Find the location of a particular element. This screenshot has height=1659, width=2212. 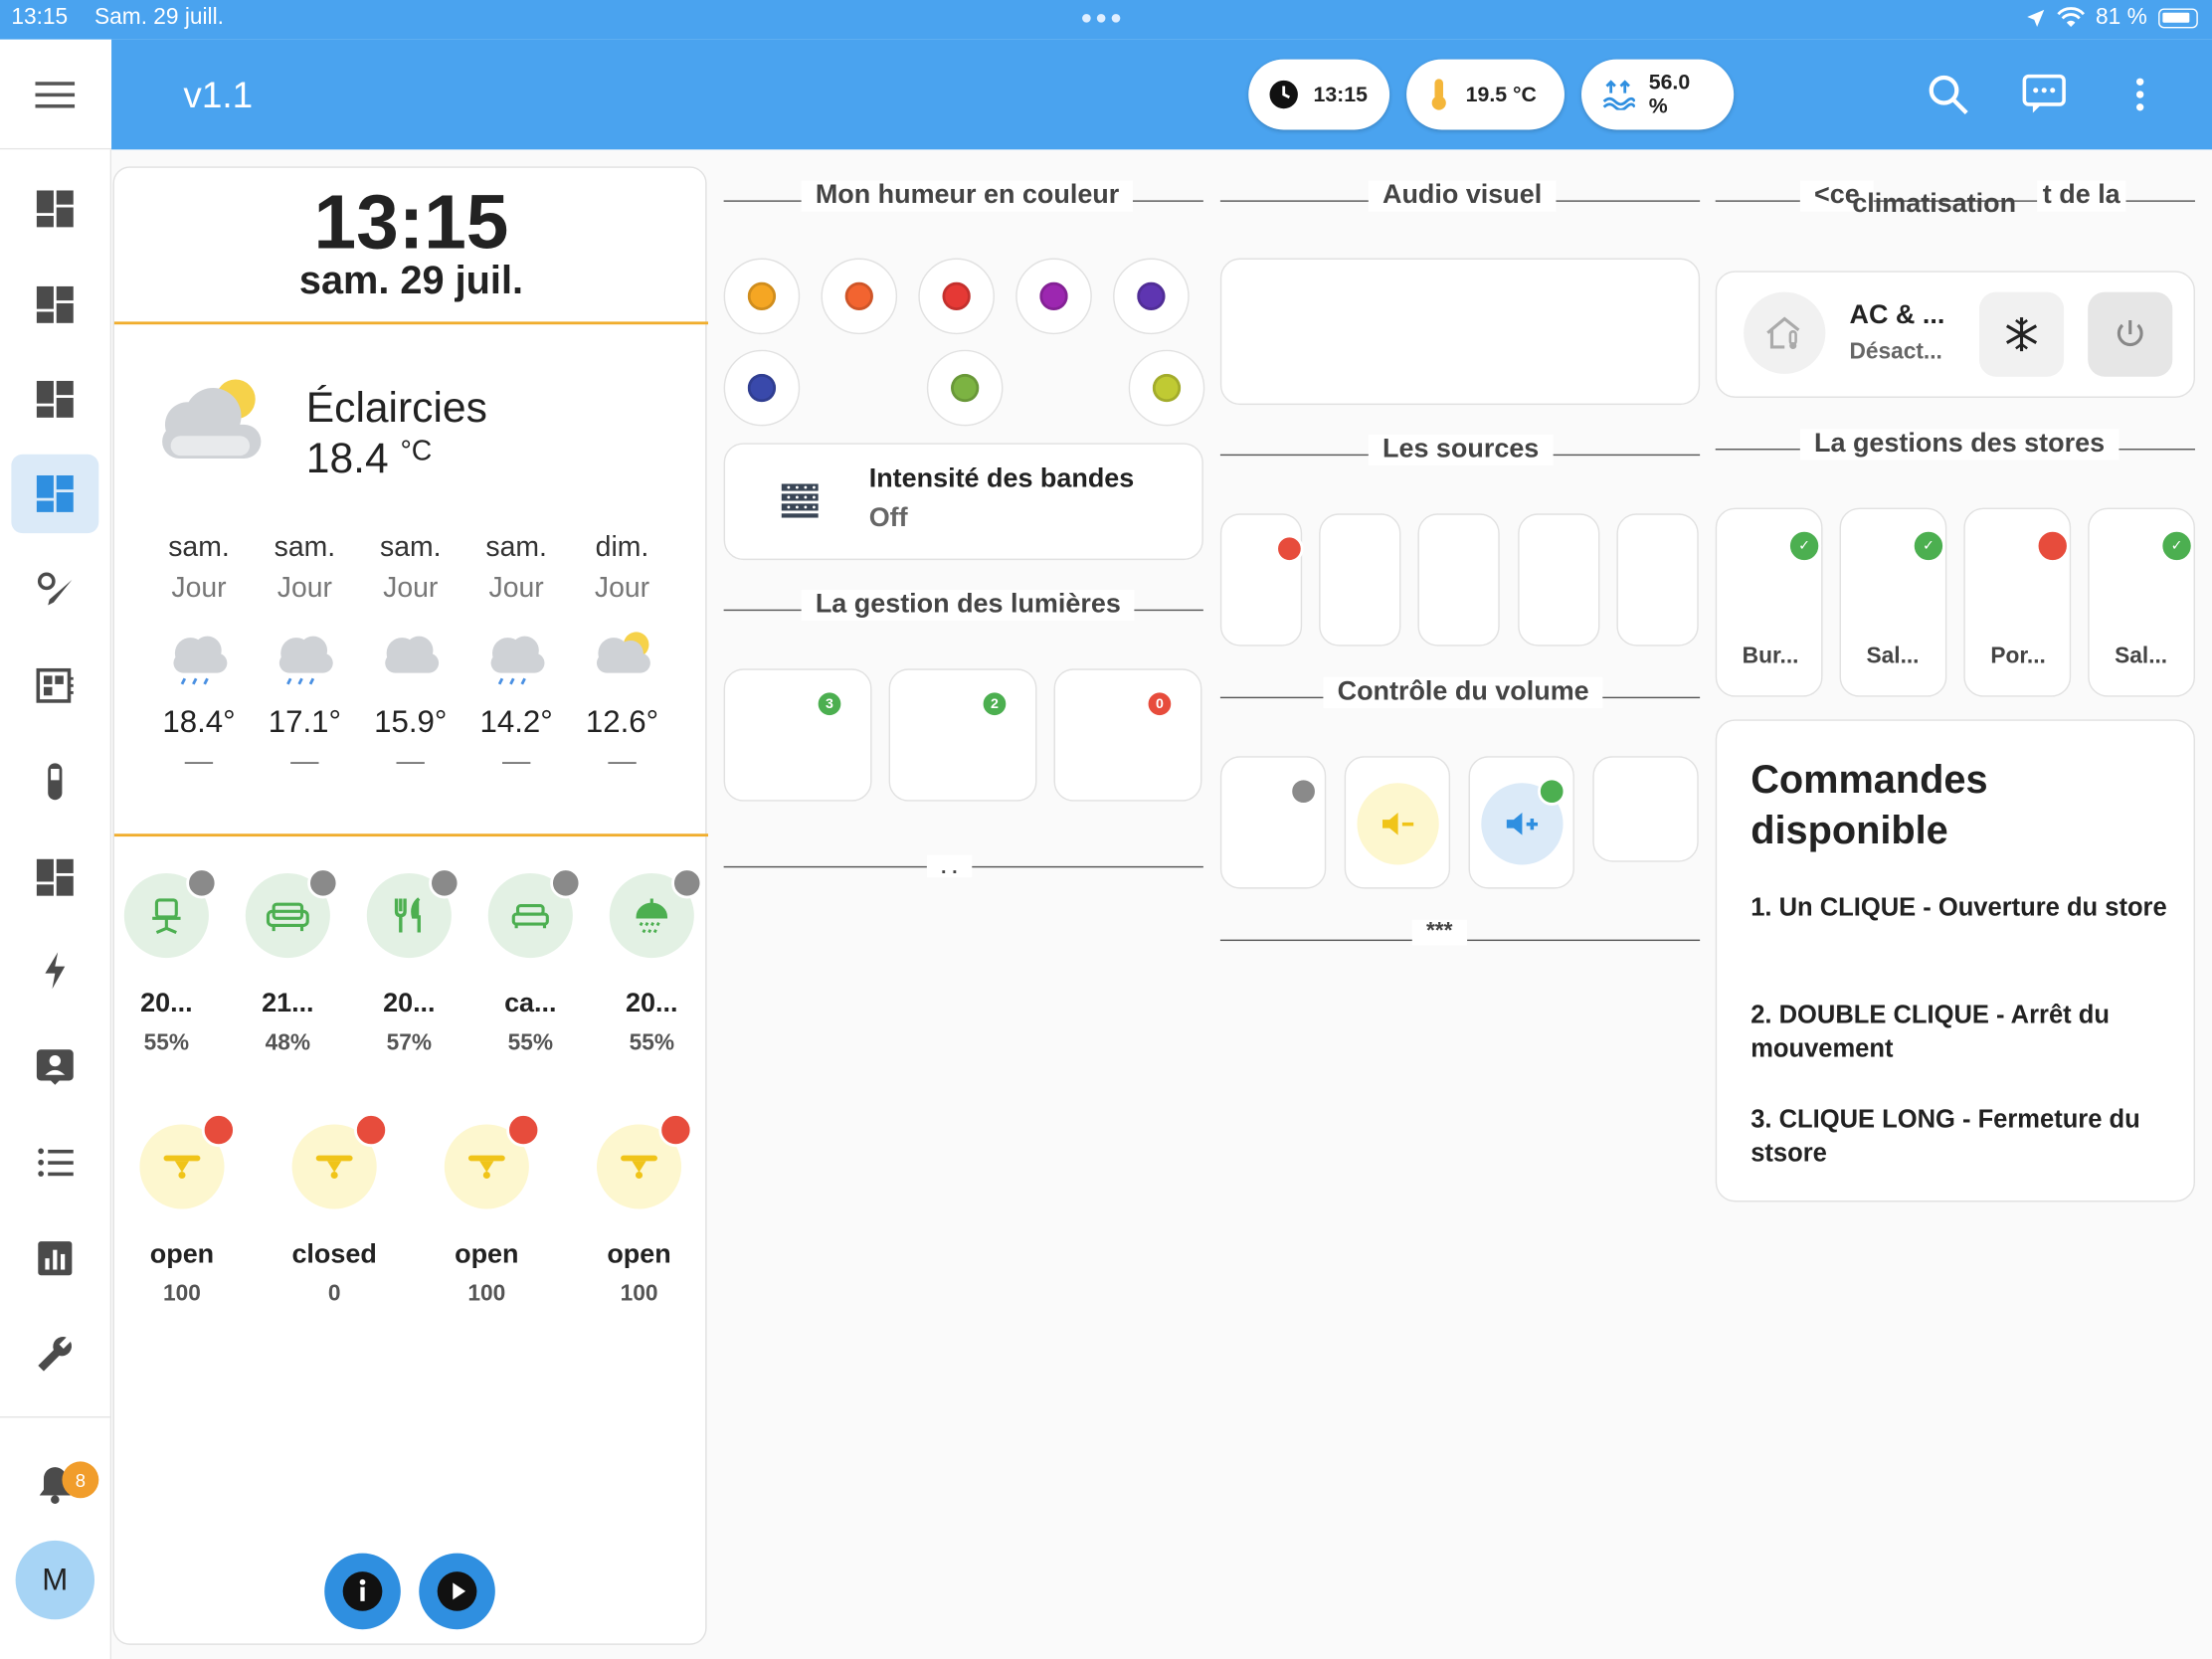

info-button is located at coordinates (362, 1591).